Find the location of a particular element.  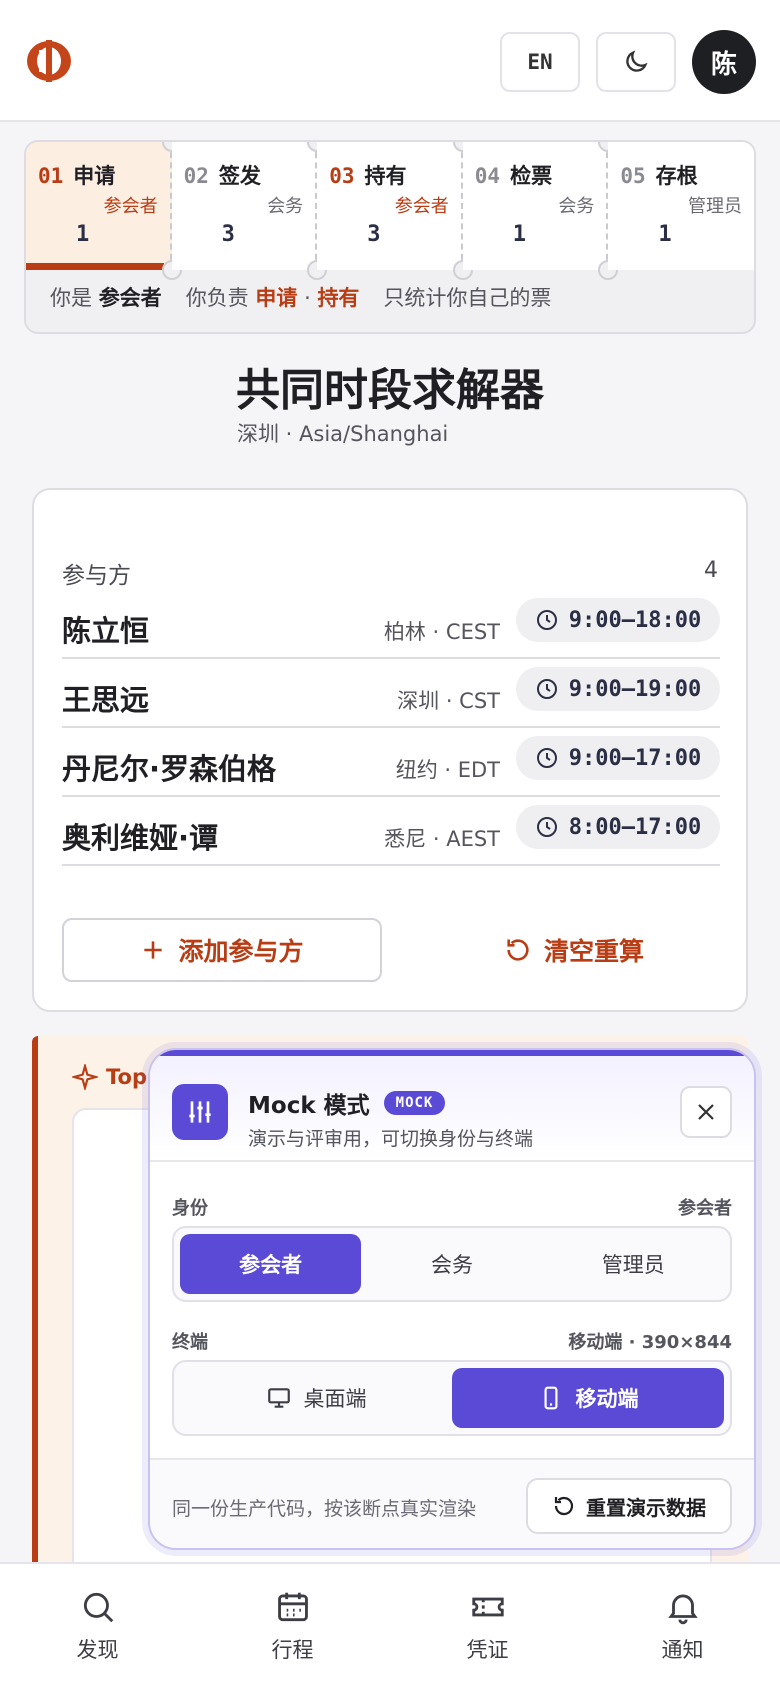

reset-demo-data-button: 重置演示数据 is located at coordinates (629, 1506).